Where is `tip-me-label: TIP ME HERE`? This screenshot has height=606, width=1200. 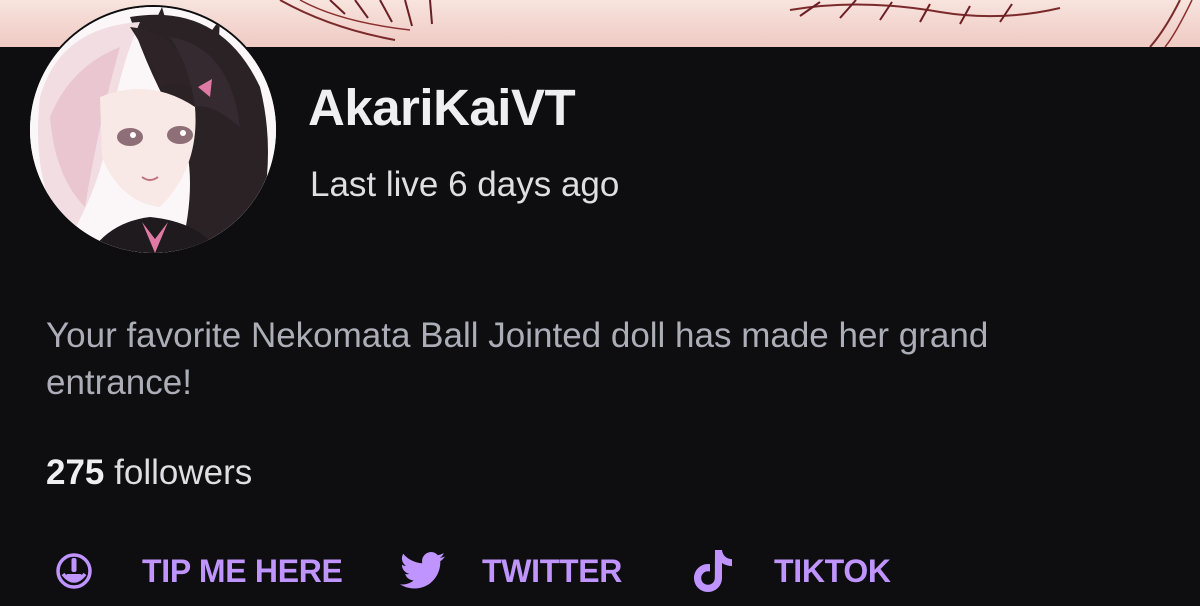 tip-me-label: TIP ME HERE is located at coordinates (242, 570).